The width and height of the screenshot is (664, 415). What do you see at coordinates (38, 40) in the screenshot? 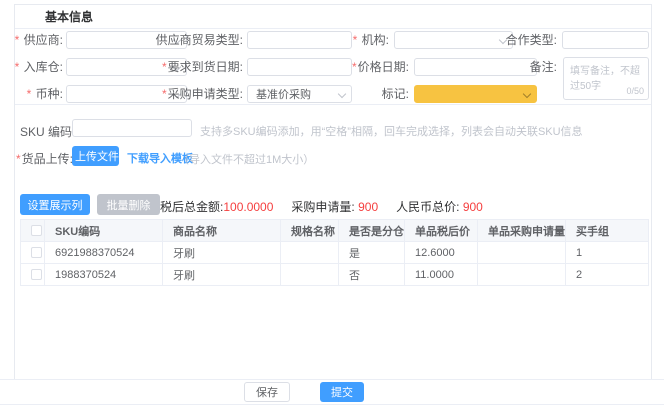
I see `supplier-label: * 供应商:` at bounding box center [38, 40].